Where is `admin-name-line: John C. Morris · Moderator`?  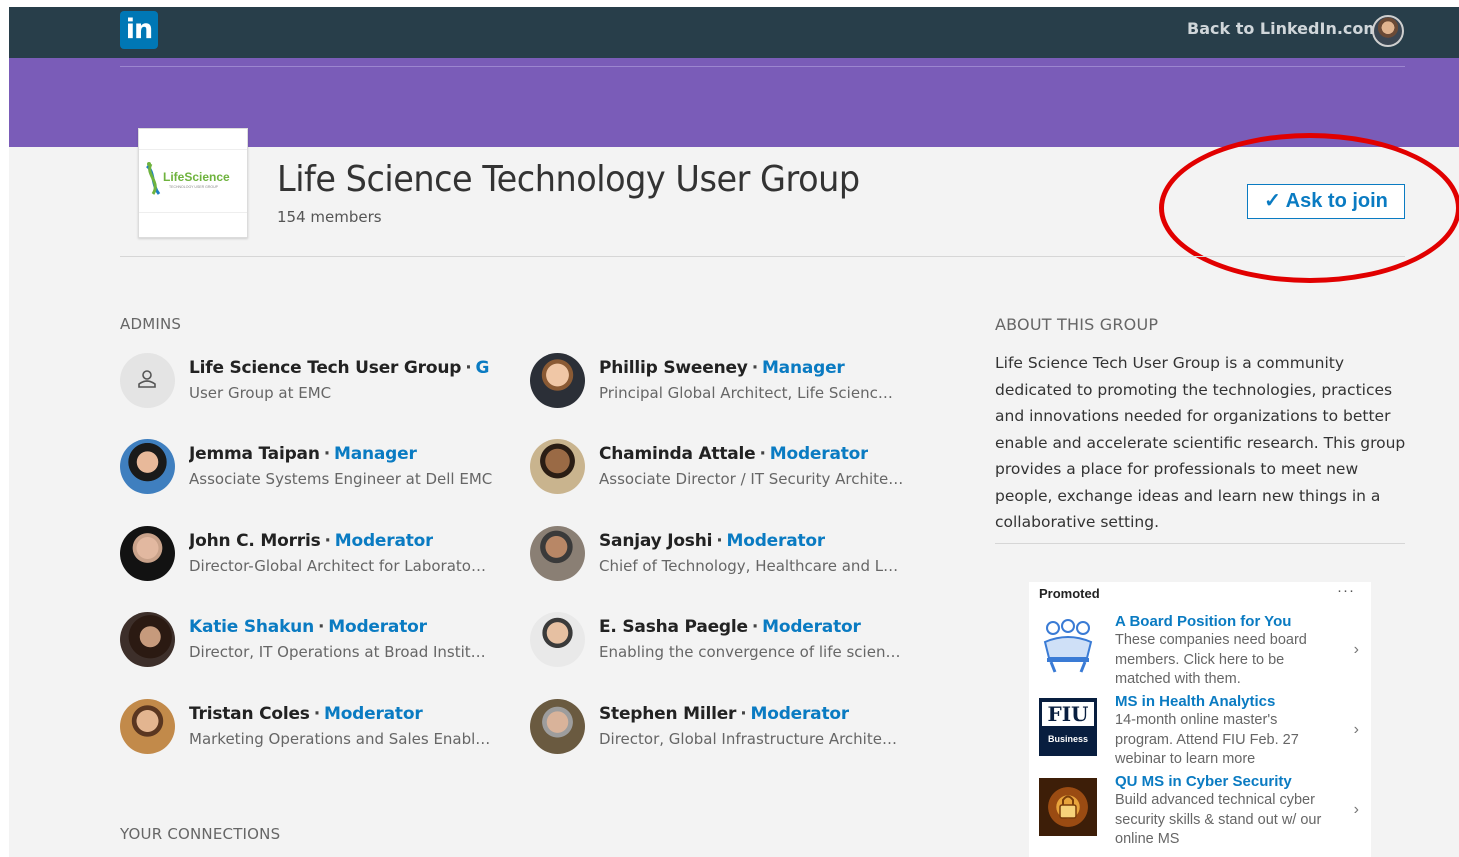 admin-name-line: John C. Morris · Moderator is located at coordinates (311, 541).